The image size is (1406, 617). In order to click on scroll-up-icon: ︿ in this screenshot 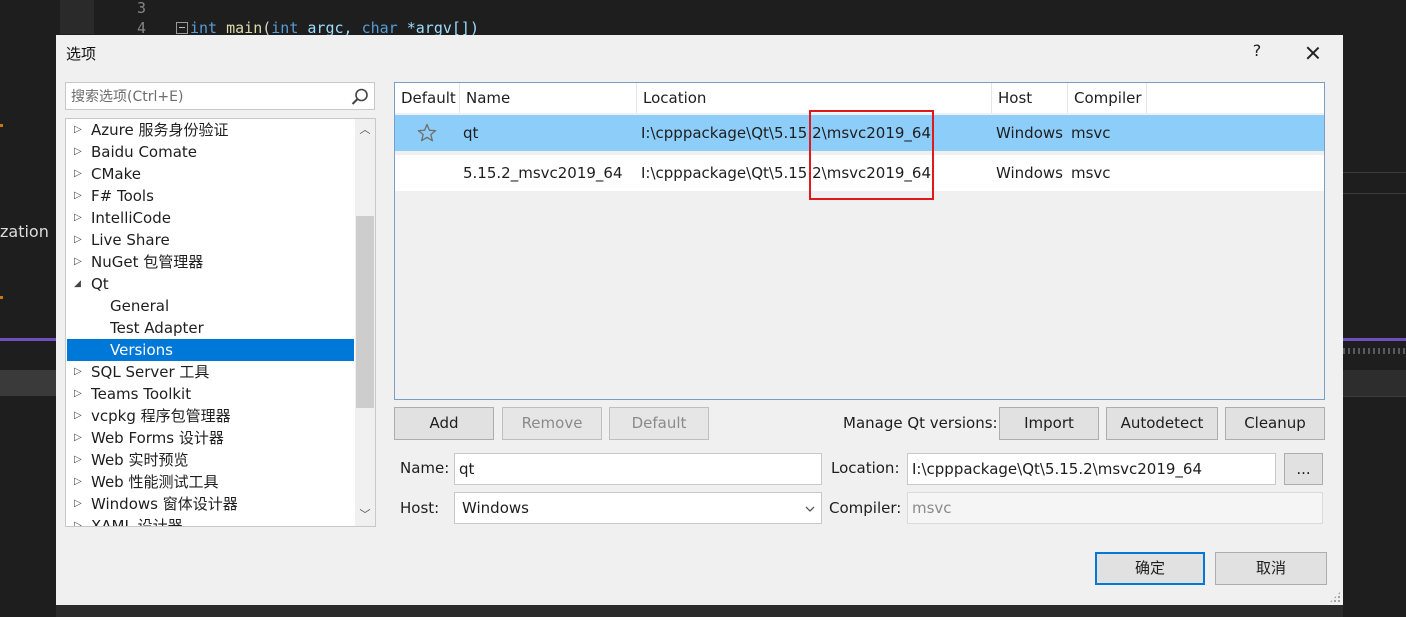, I will do `click(365, 130)`.